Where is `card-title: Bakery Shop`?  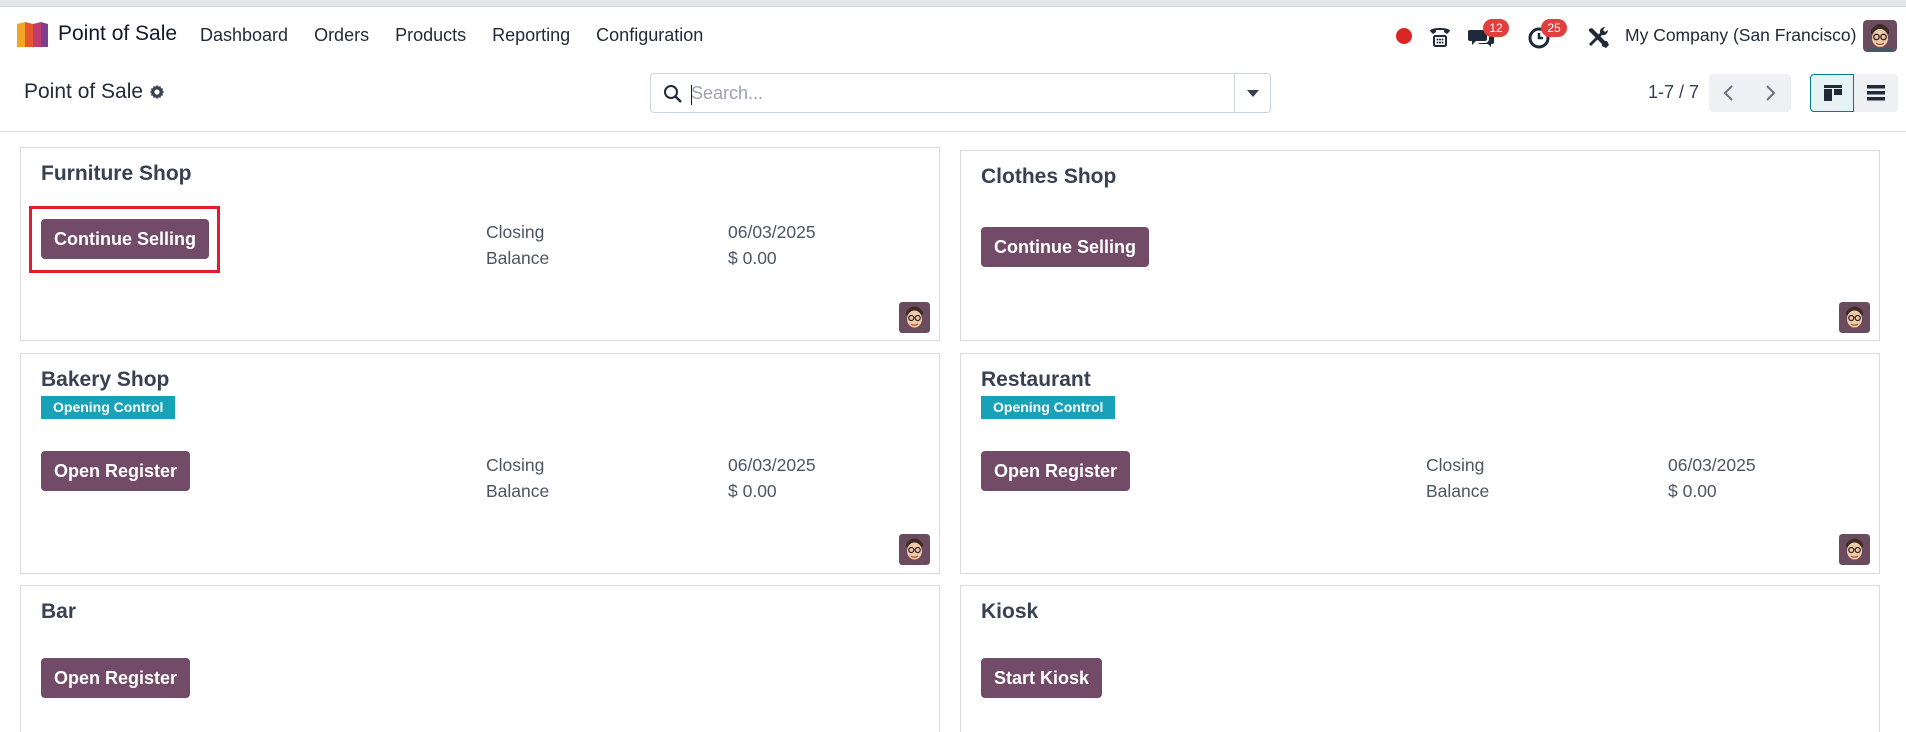
card-title: Bakery Shop is located at coordinates (105, 380).